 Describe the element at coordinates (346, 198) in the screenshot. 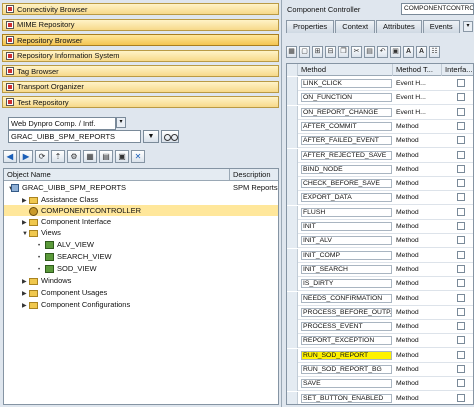

I see `method-name-cell: EXPORT_DATA` at that location.